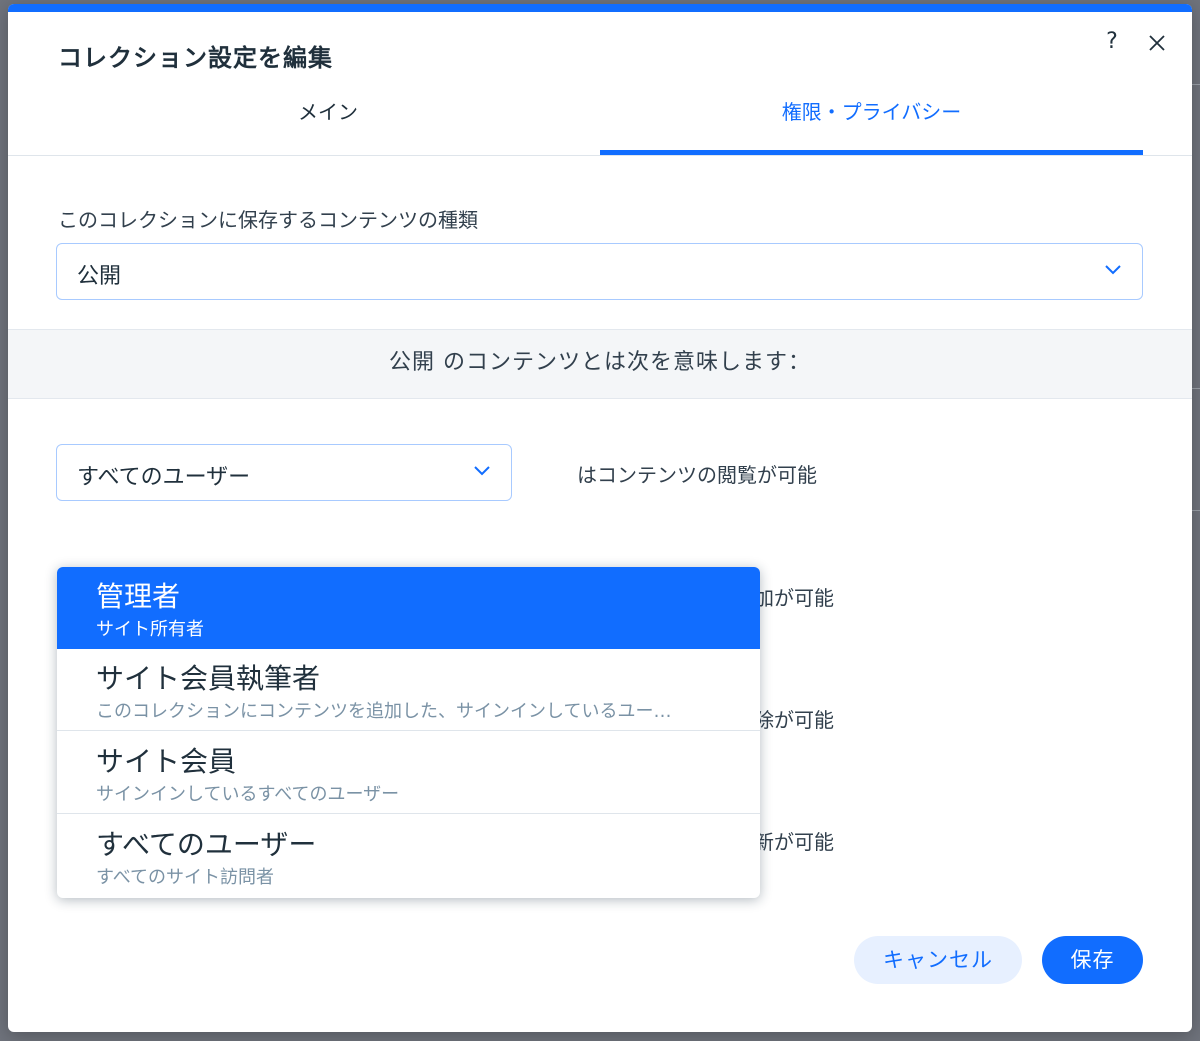 The height and width of the screenshot is (1041, 1200). I want to click on read-permission-select: すべてのユーザー, so click(284, 472).